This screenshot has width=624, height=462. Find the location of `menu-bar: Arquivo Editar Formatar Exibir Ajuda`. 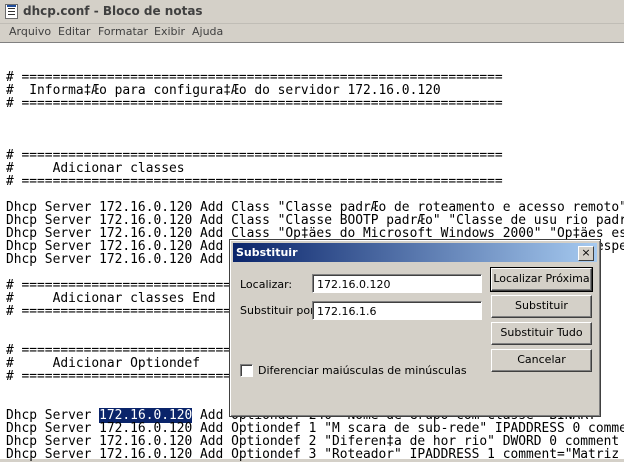

menu-bar: Arquivo Editar Formatar Exibir Ajuda is located at coordinates (312, 33).